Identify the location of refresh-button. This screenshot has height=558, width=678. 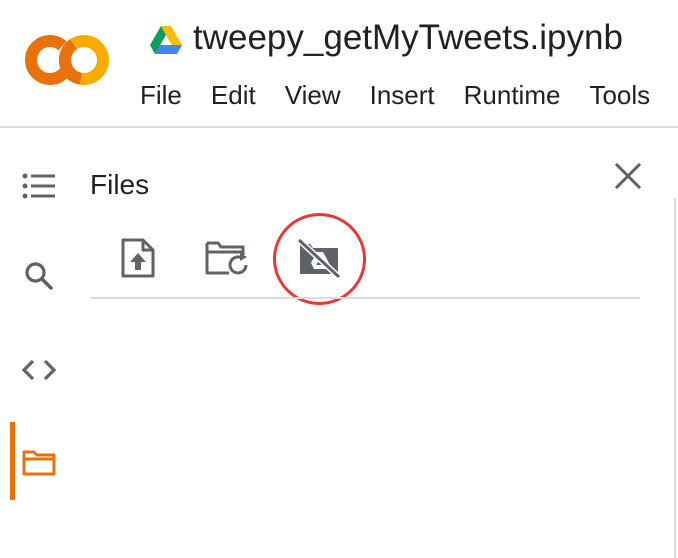
(228, 258).